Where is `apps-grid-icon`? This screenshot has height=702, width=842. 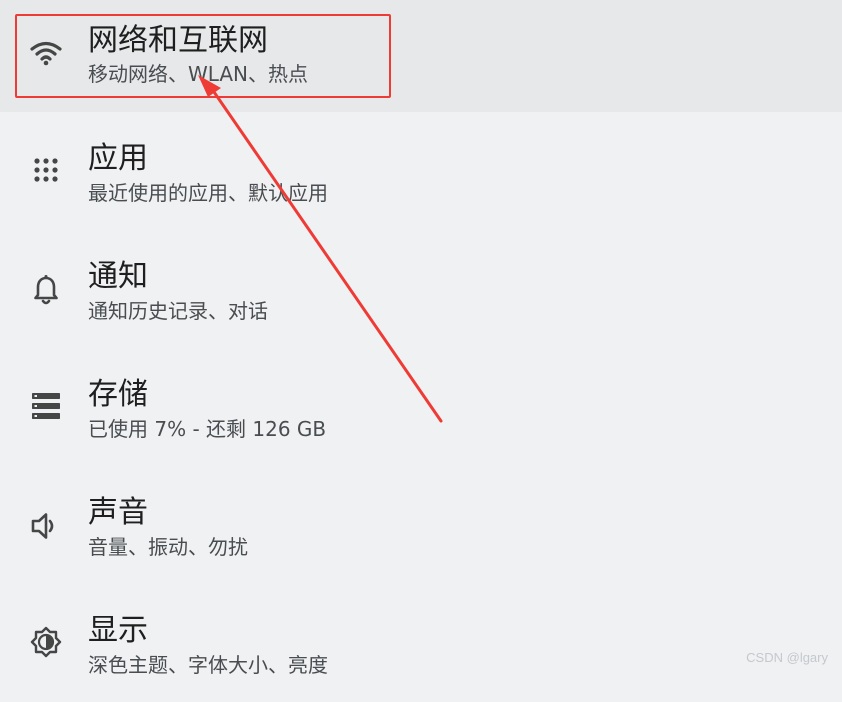 apps-grid-icon is located at coordinates (46, 170).